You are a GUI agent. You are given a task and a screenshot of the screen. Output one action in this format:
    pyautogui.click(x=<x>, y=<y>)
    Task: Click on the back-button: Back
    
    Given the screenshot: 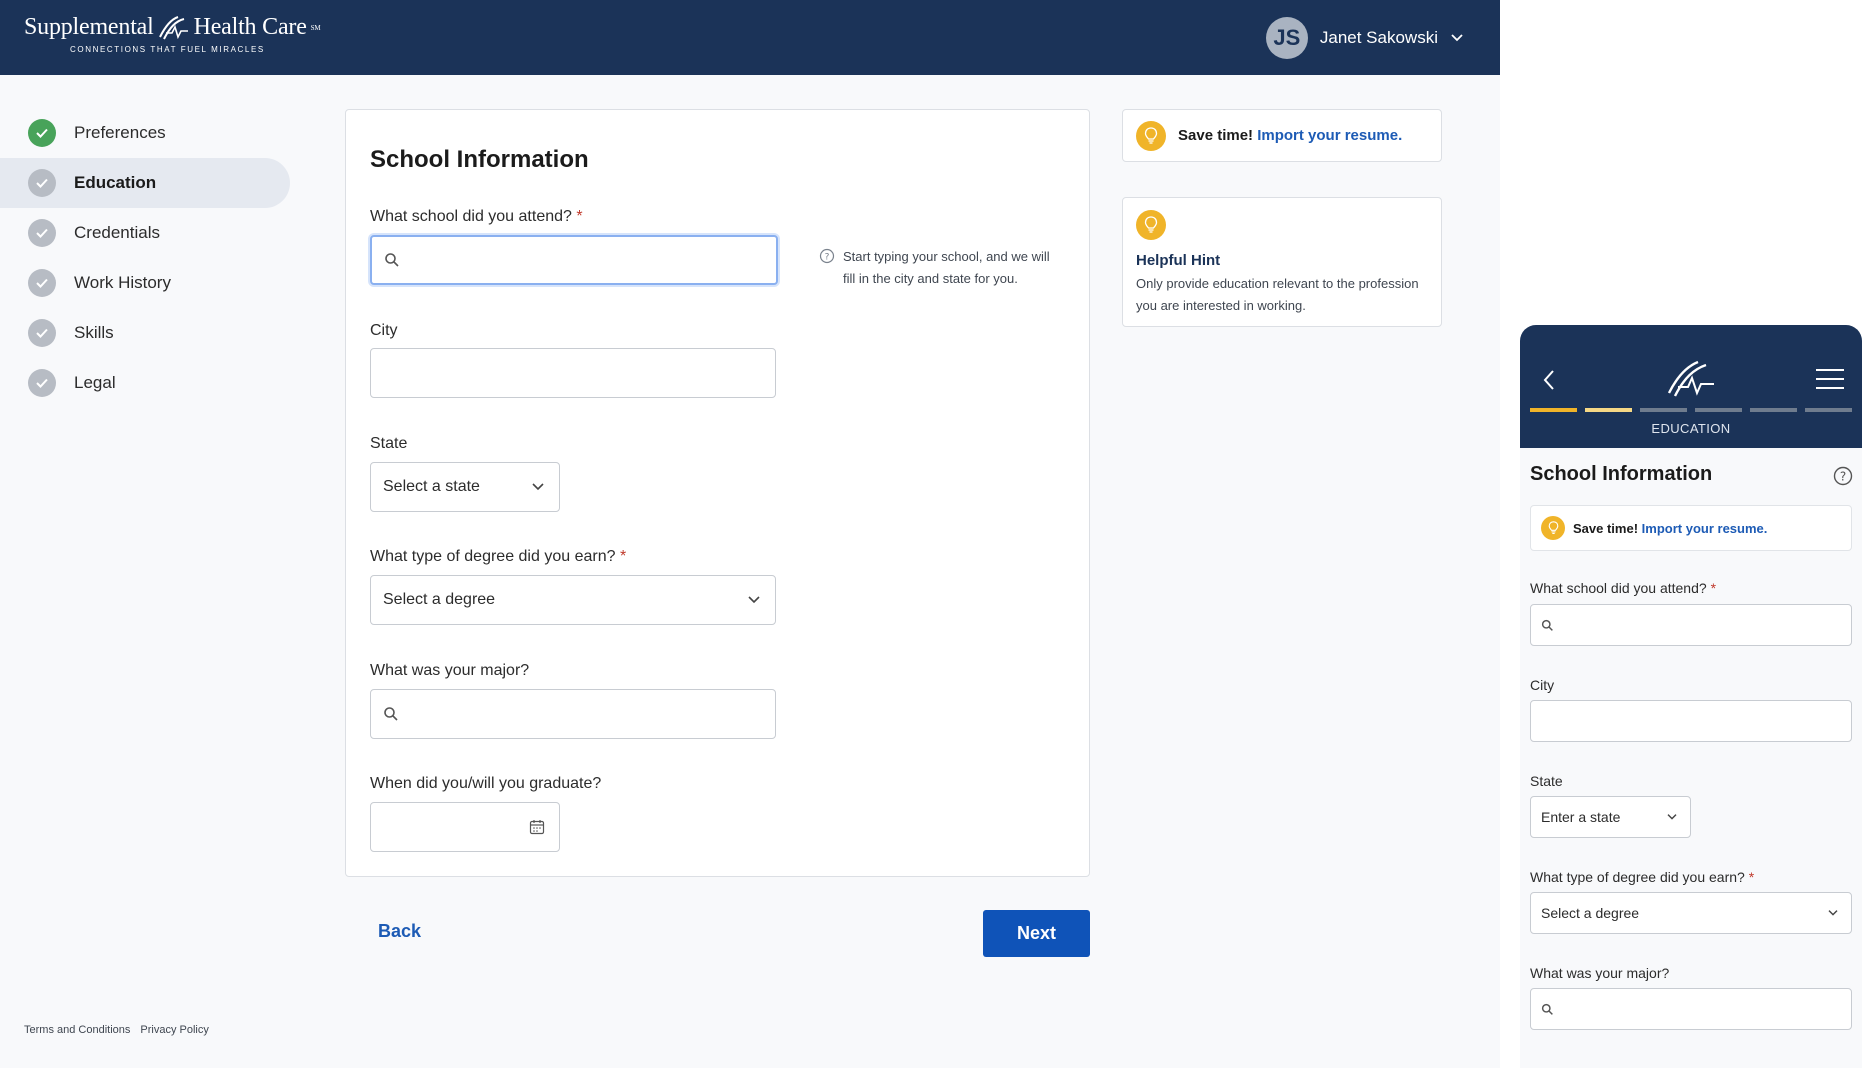 What is the action you would take?
    pyautogui.click(x=399, y=931)
    